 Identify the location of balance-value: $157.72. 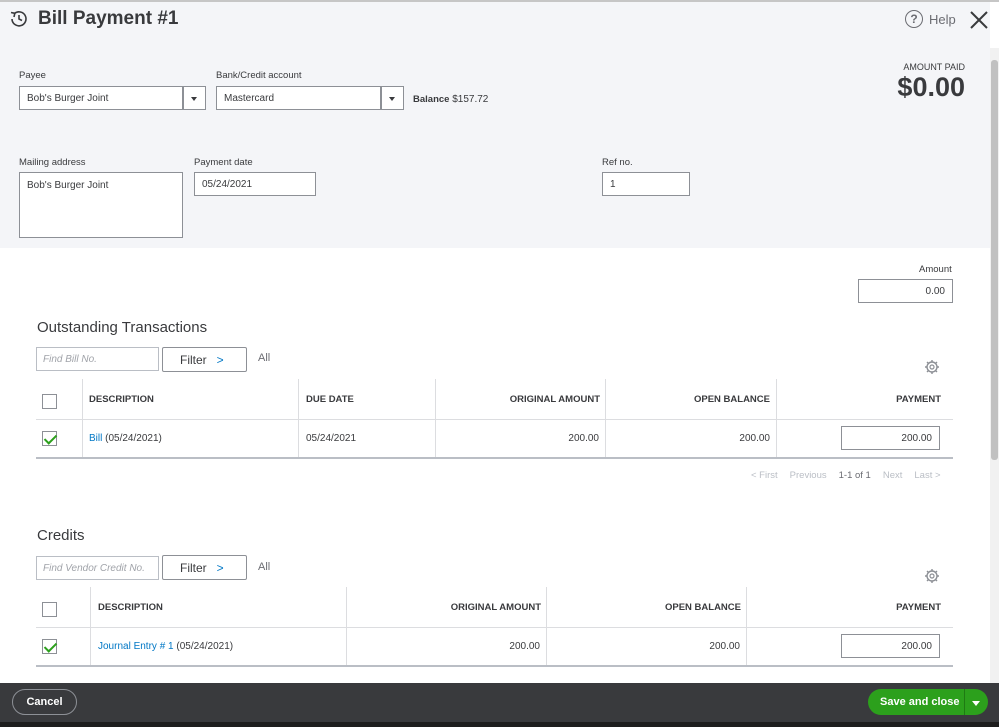
(470, 99).